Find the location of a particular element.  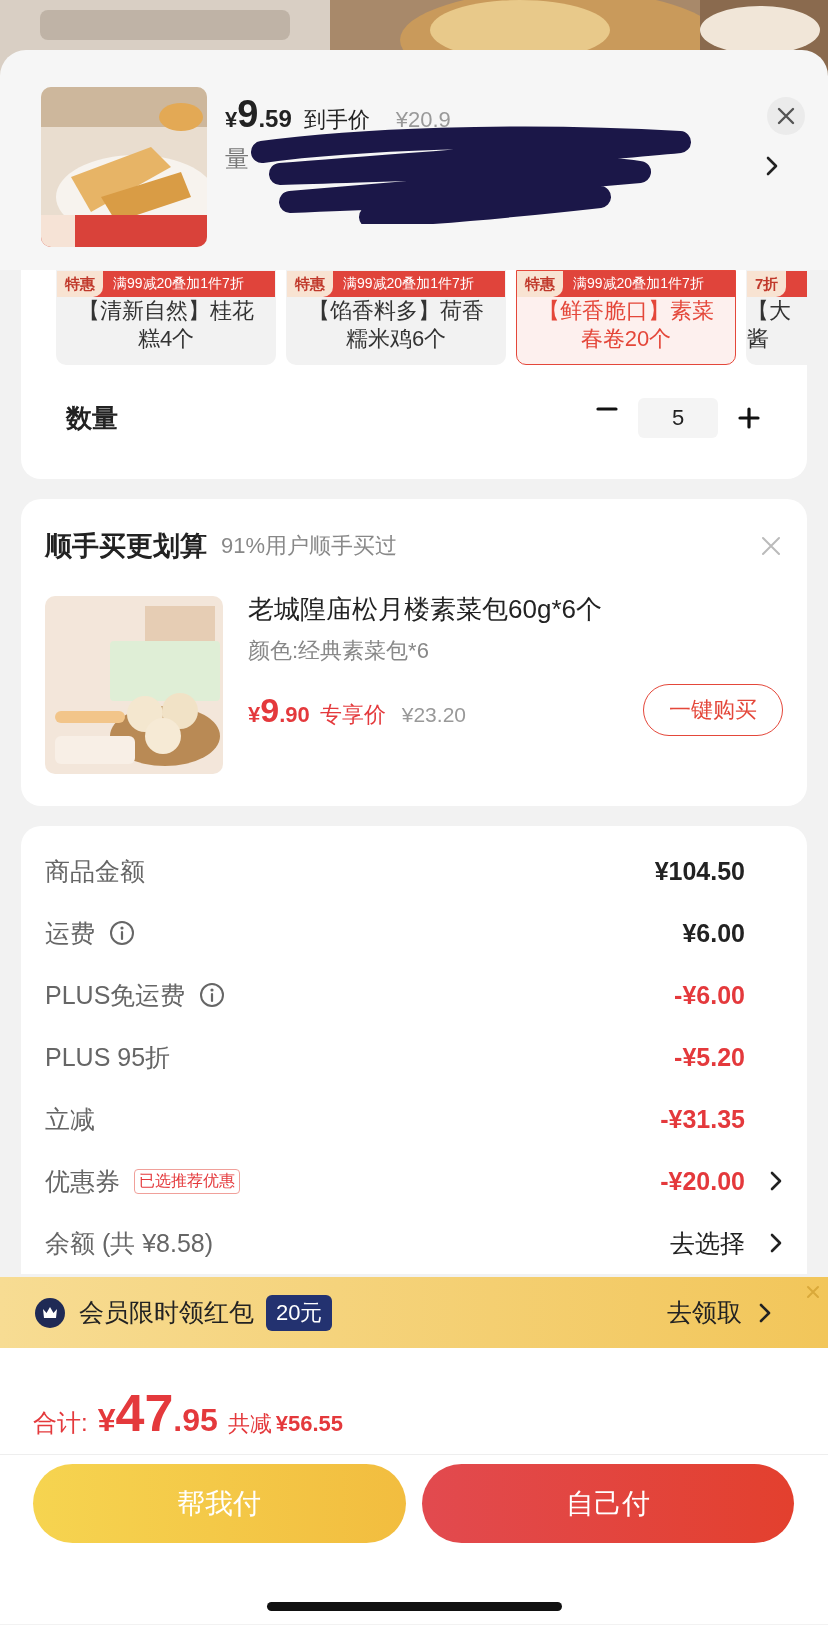

section-subtitle: 91%用户顺手买过 is located at coordinates (310, 546).